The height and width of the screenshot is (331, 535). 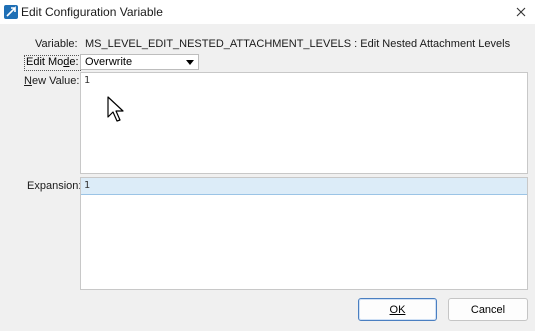 I want to click on close-icon, so click(x=521, y=12).